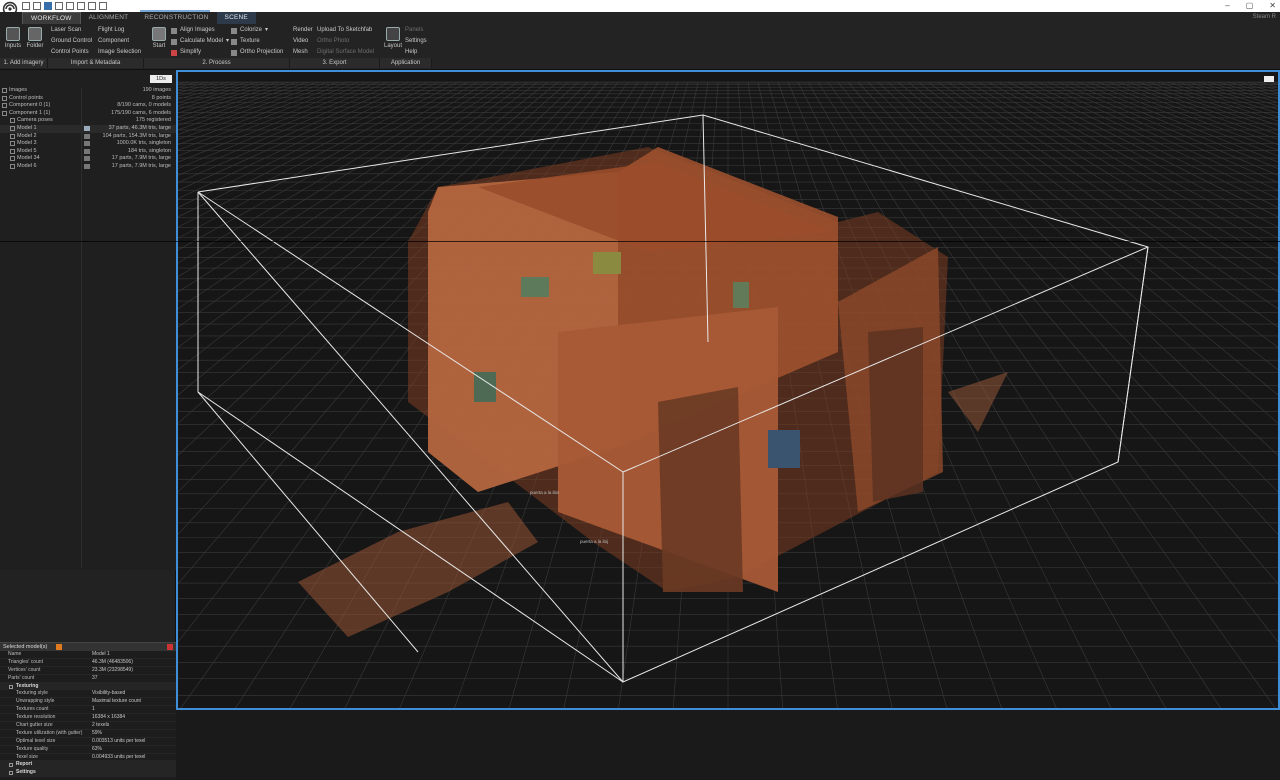 The width and height of the screenshot is (1280, 780). What do you see at coordinates (71, 41) in the screenshot?
I see `ground-control-button: Ground Control` at bounding box center [71, 41].